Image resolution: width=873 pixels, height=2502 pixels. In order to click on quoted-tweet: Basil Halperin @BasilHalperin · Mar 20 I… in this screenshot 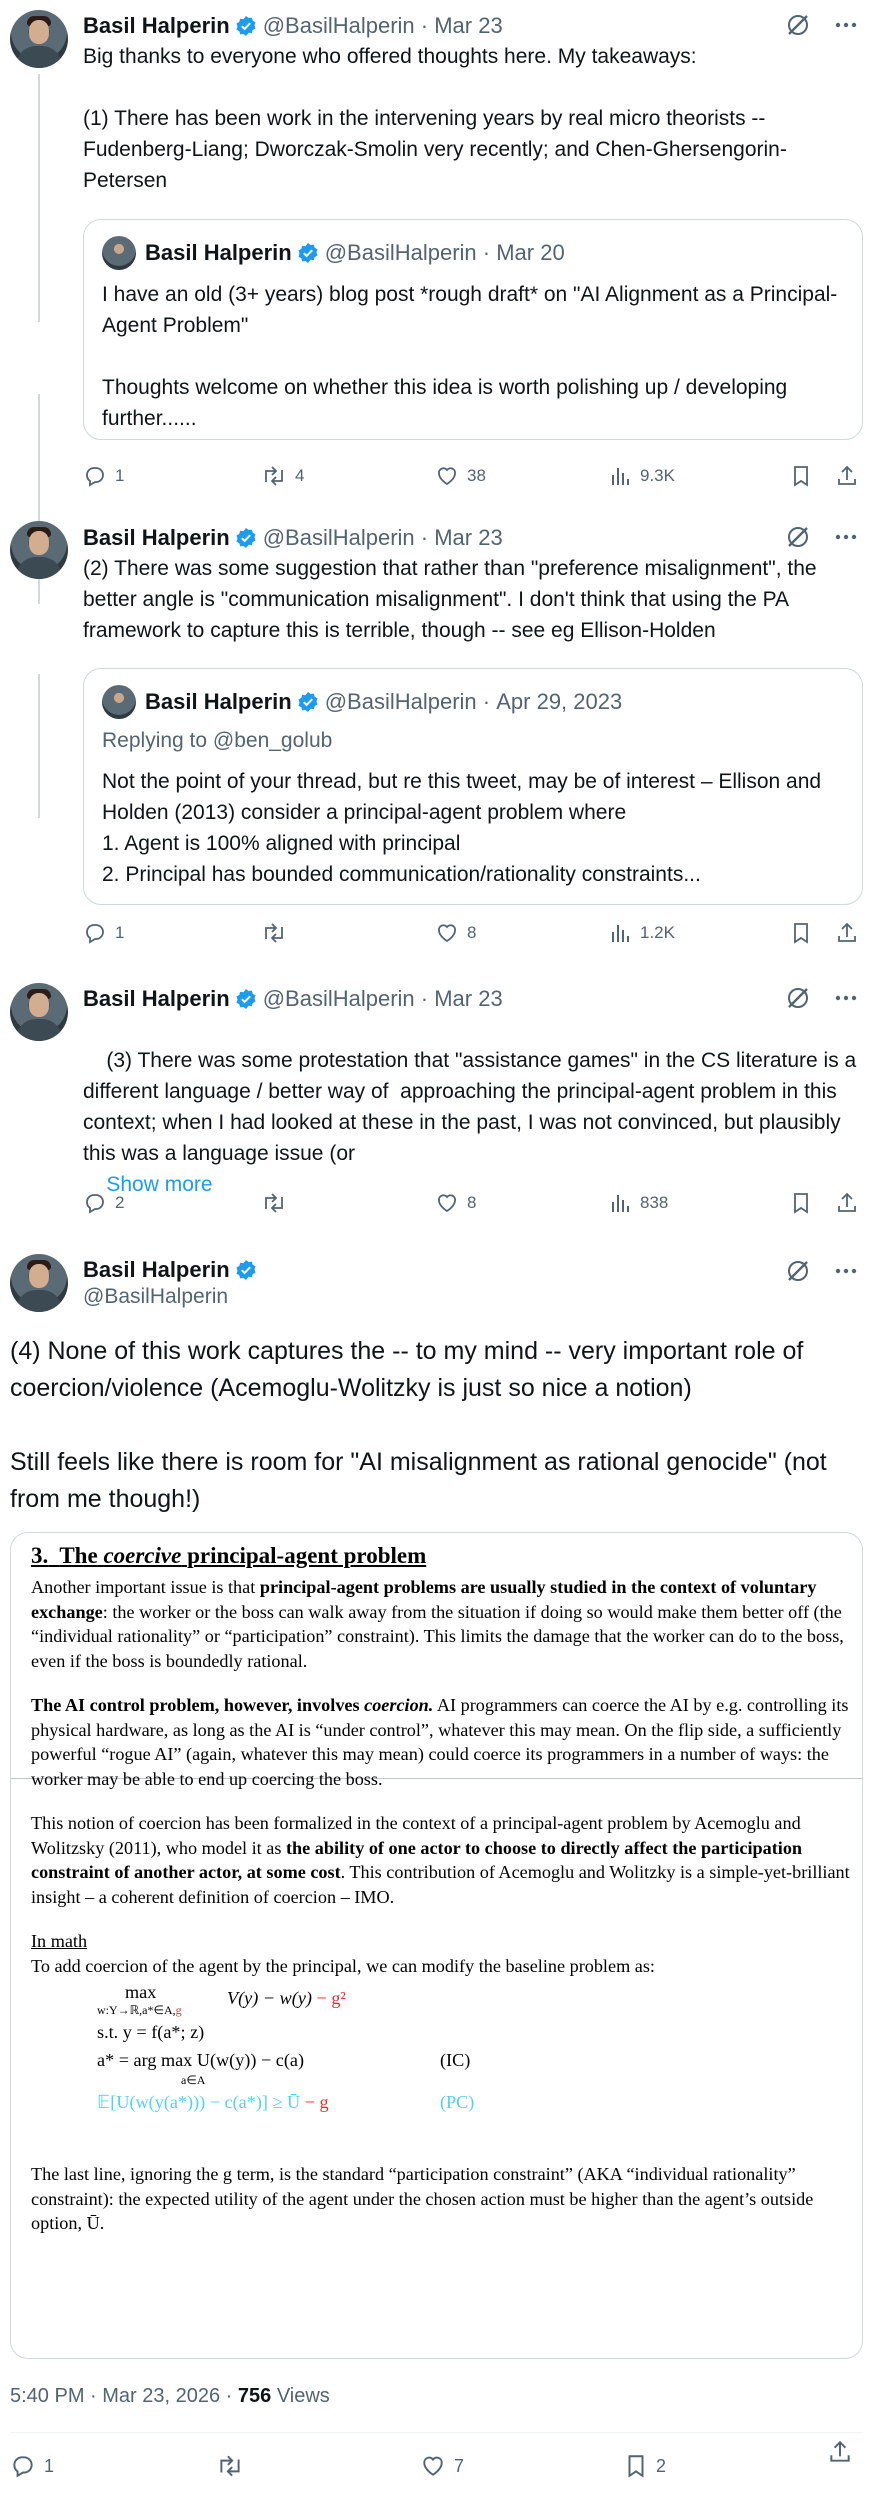, I will do `click(473, 329)`.